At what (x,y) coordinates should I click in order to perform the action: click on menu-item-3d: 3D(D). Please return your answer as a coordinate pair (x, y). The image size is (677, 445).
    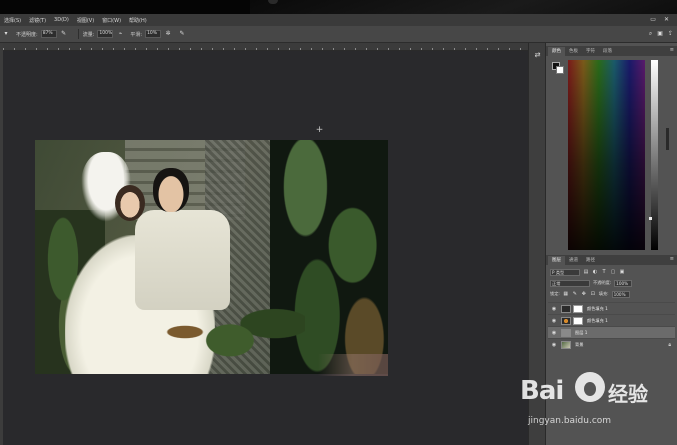
    Looking at the image, I should click on (61, 20).